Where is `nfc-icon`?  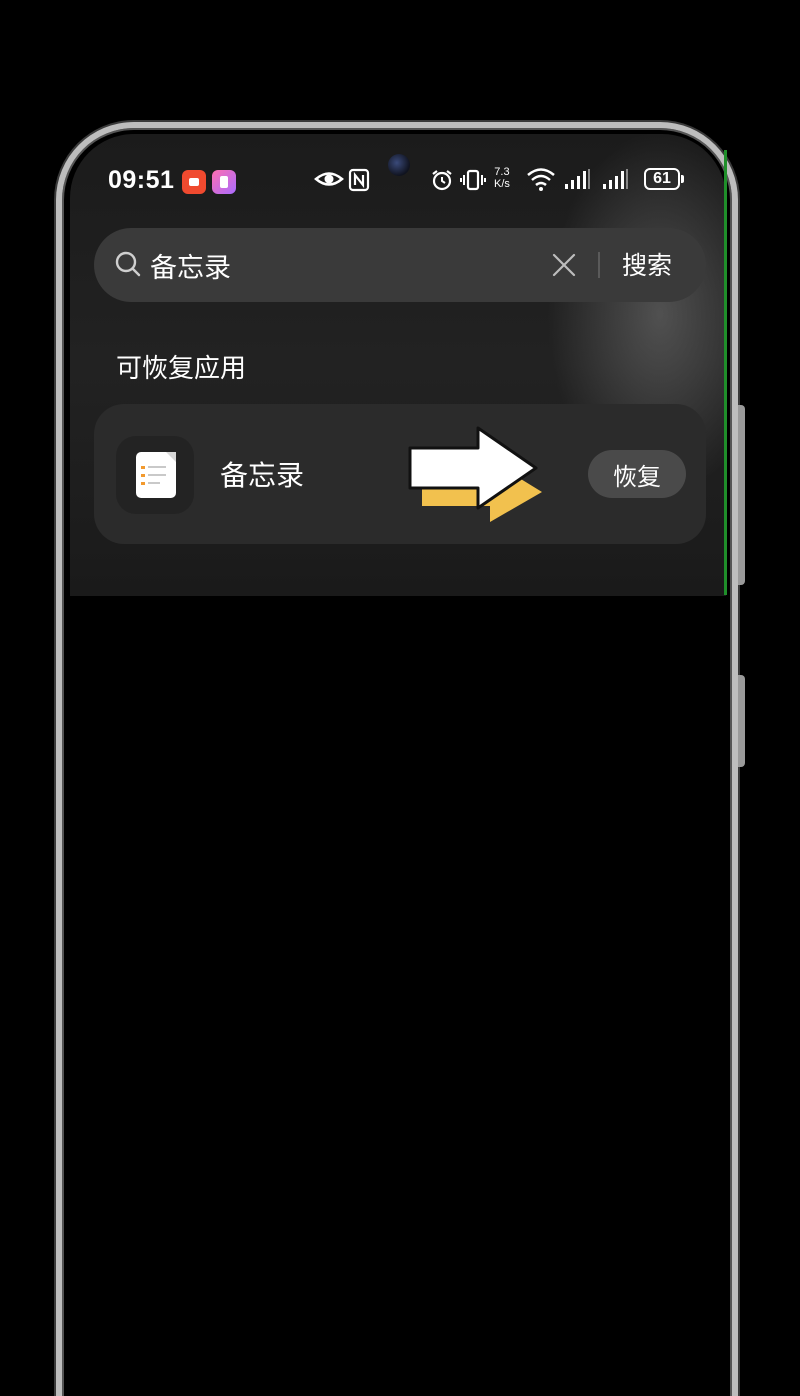 nfc-icon is located at coordinates (359, 180).